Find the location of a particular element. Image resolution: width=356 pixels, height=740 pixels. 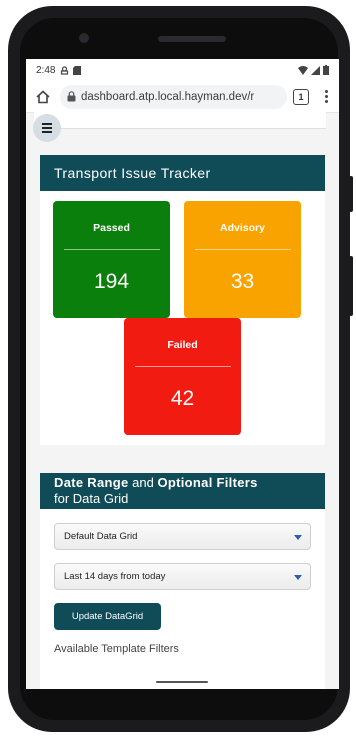

url-text: dashboard.atp.local.hayman.dev/r is located at coordinates (168, 96).